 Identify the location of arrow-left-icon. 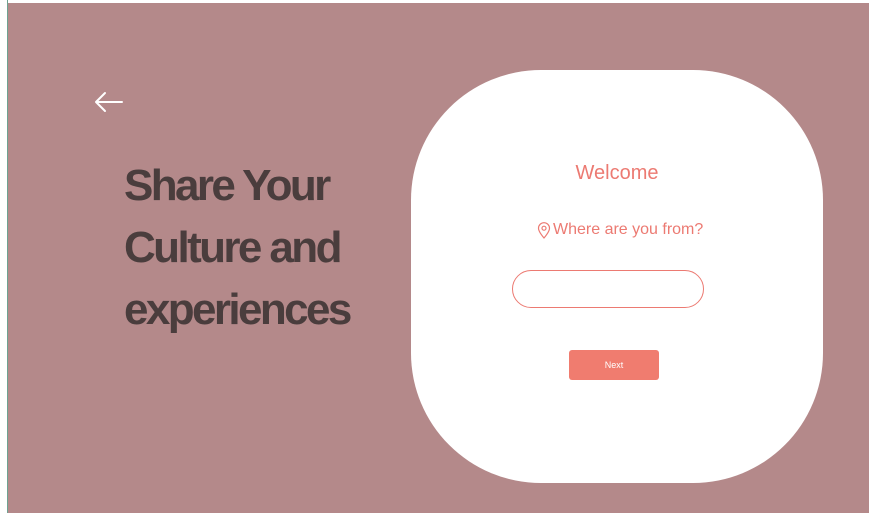
(109, 102).